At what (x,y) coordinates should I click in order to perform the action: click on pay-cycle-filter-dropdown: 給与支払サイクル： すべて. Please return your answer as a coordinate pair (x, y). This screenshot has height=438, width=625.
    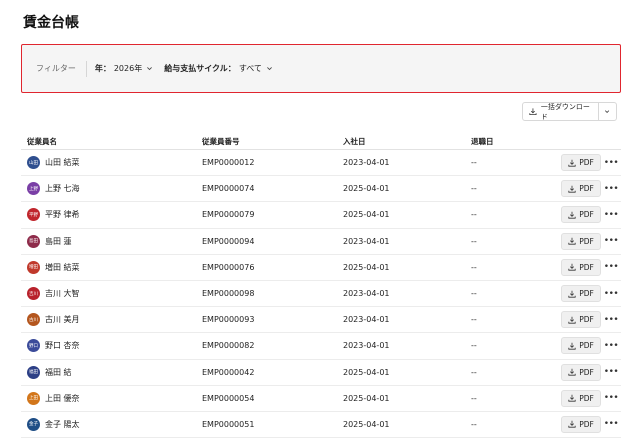
    Looking at the image, I should click on (218, 68).